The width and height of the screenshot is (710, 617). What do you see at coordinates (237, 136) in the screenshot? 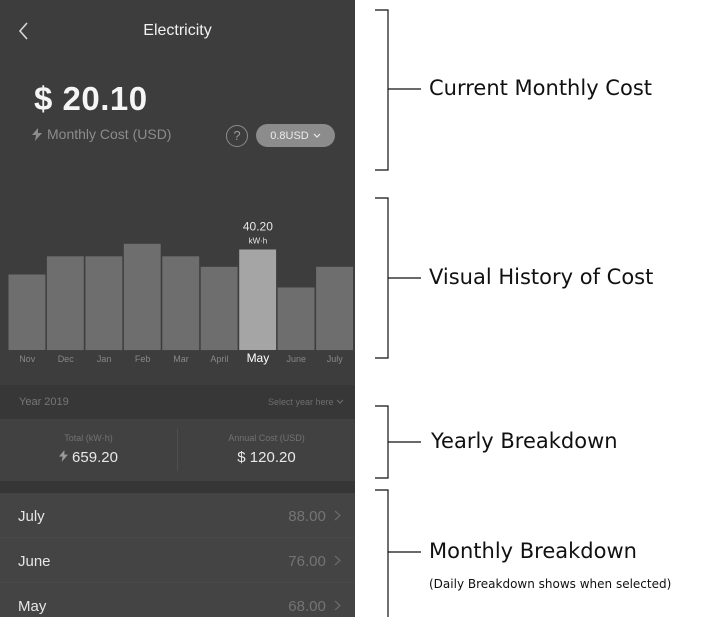
I see `help-icon: ?` at bounding box center [237, 136].